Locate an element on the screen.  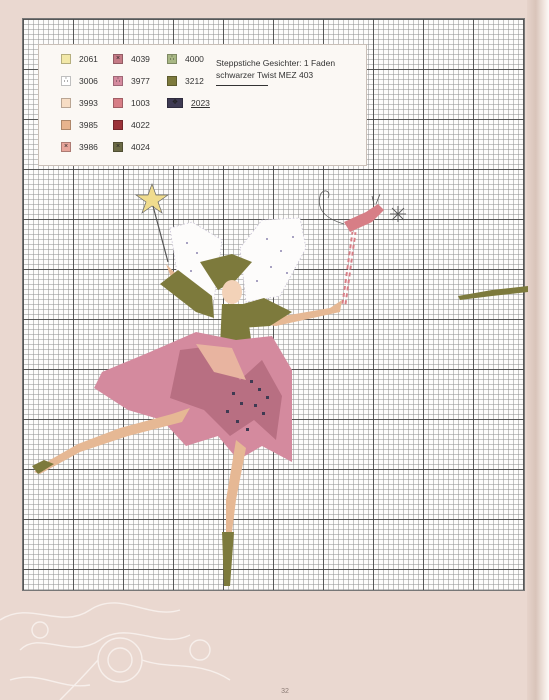
bird is located at coordinates (364, 218).